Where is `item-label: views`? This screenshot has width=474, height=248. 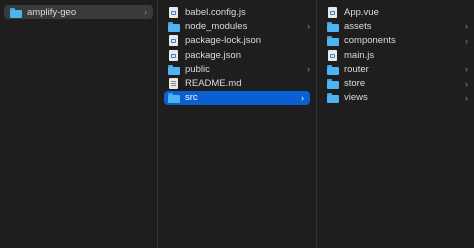 item-label: views is located at coordinates (356, 98).